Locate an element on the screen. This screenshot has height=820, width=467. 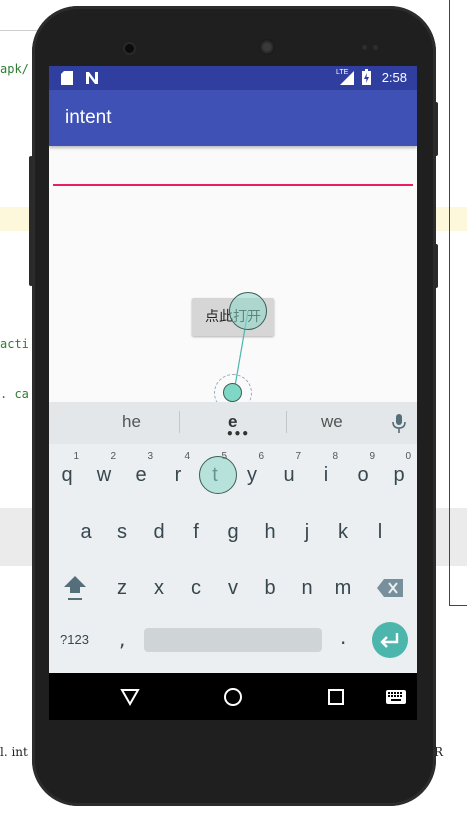
key-j: j is located at coordinates (307, 532).